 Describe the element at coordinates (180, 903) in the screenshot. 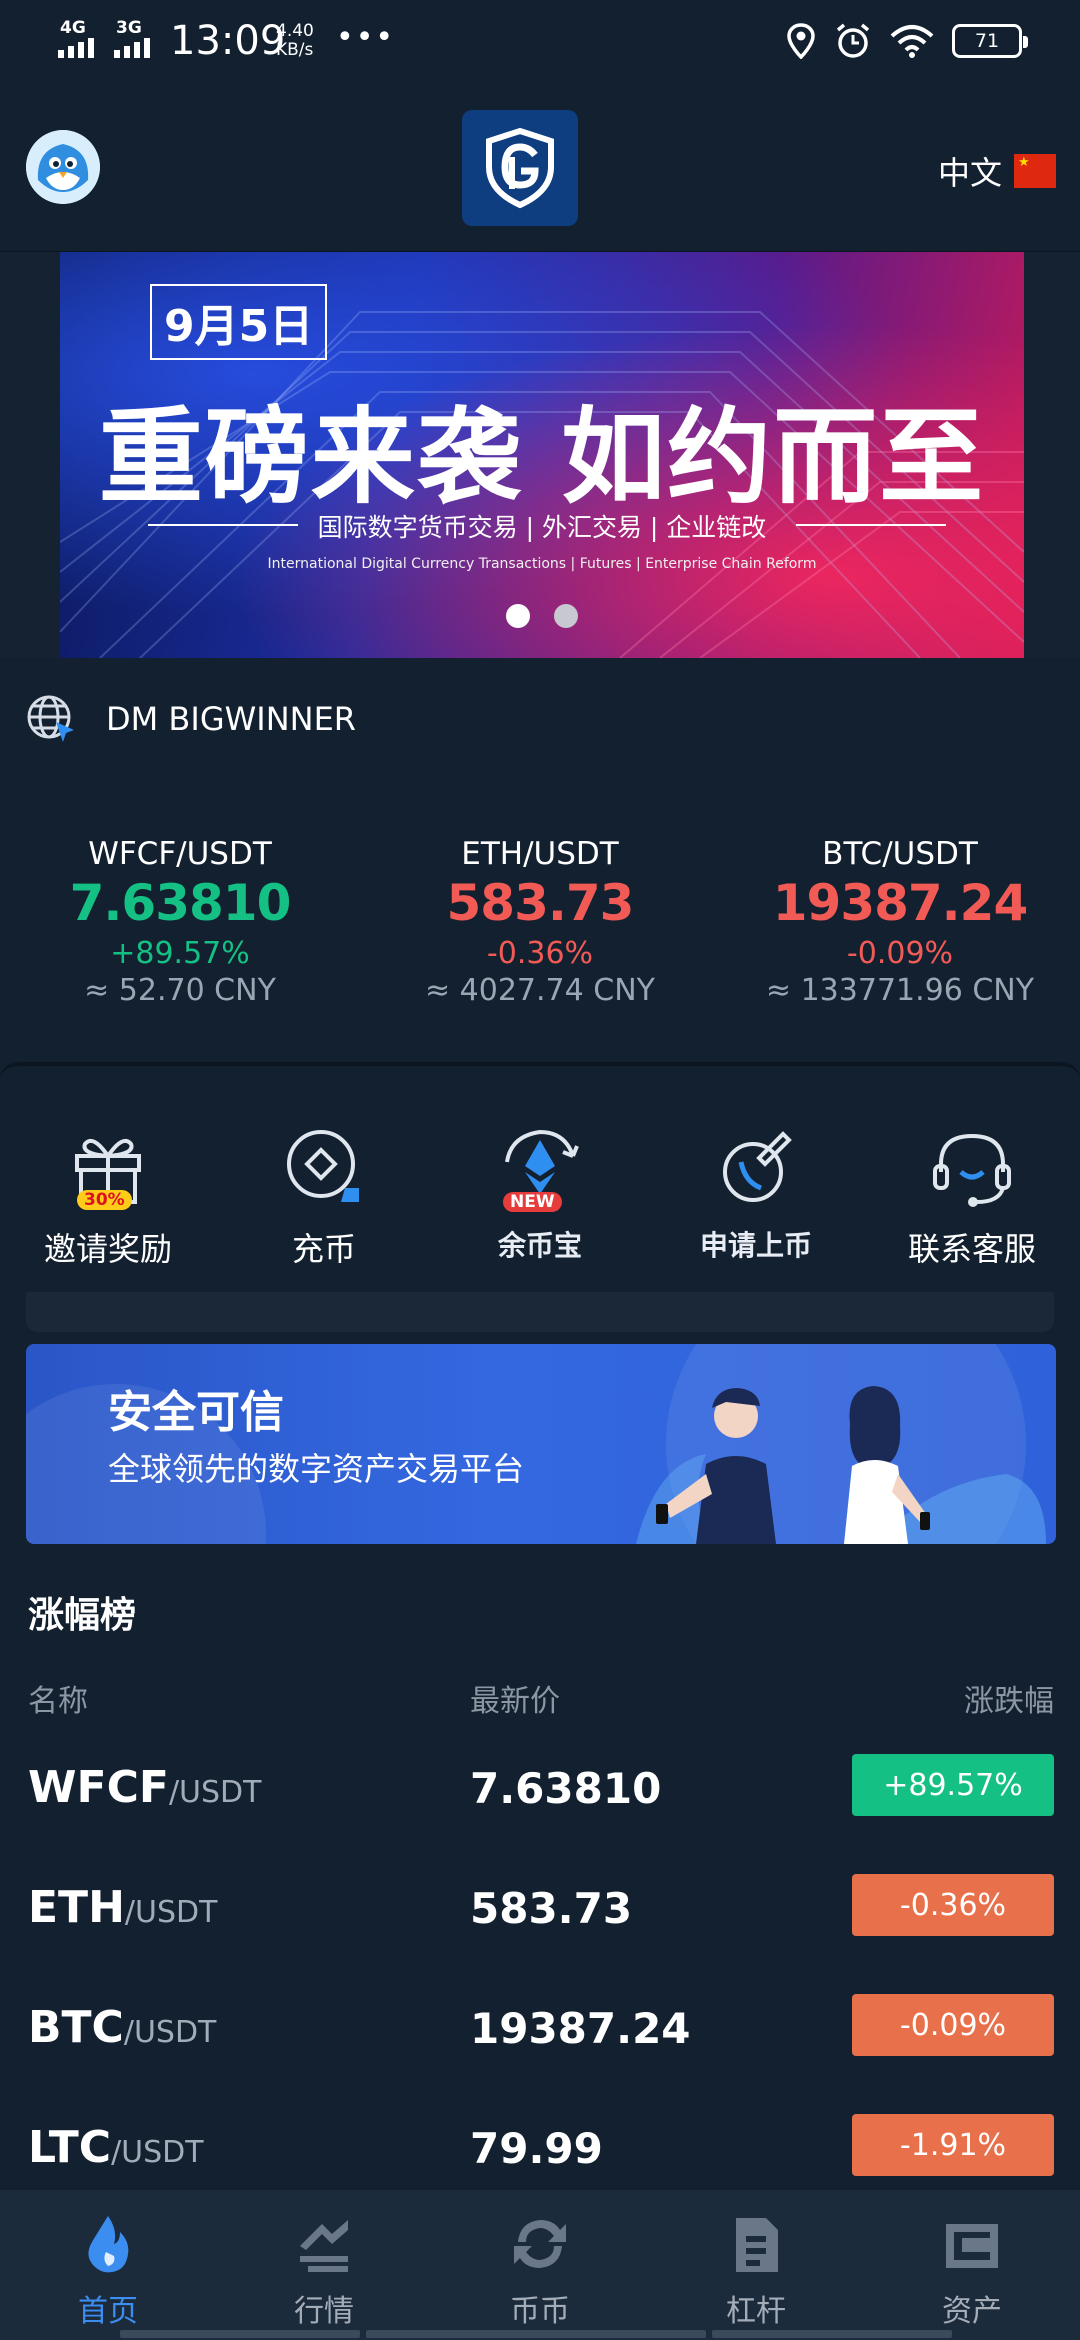

I see `ticker-price: 7.63810` at that location.